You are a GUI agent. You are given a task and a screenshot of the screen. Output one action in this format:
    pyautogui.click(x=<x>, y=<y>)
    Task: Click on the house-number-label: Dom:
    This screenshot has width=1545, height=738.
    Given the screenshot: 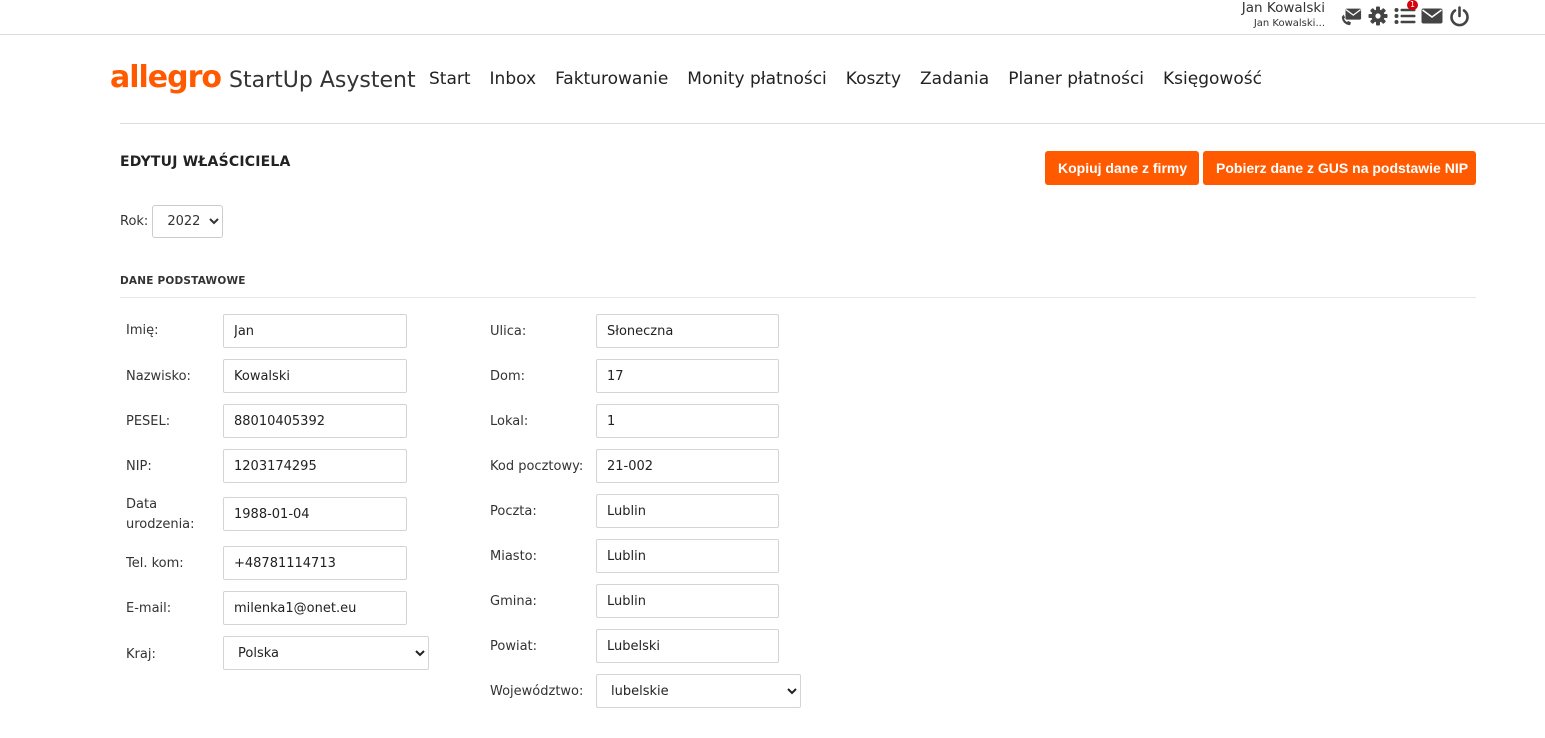 What is the action you would take?
    pyautogui.click(x=508, y=376)
    